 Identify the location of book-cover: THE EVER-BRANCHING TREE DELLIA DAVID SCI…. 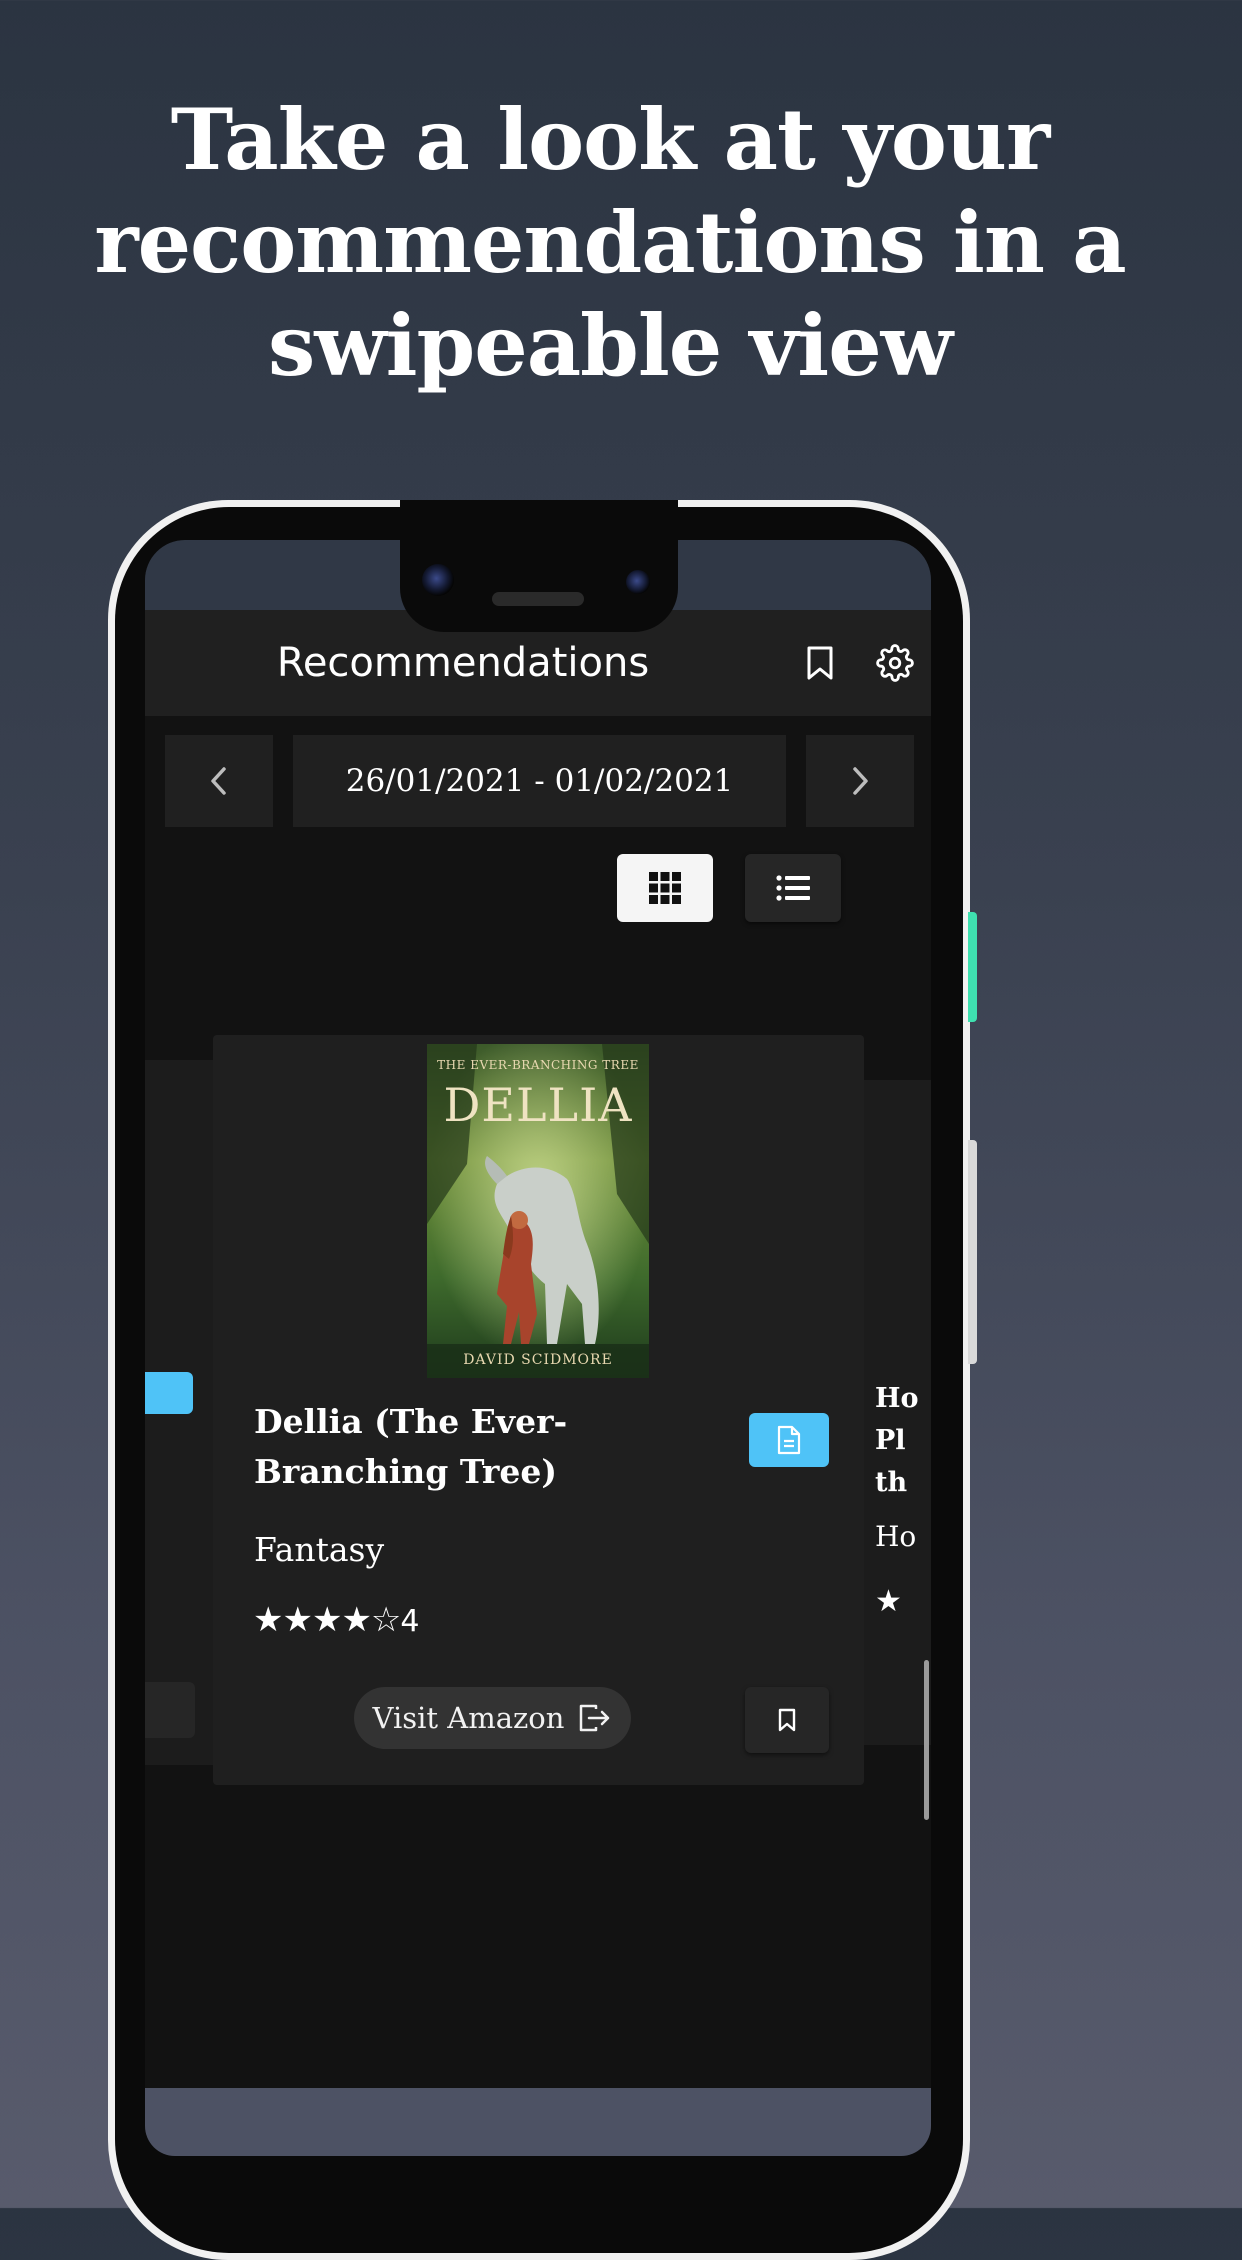
(538, 1211).